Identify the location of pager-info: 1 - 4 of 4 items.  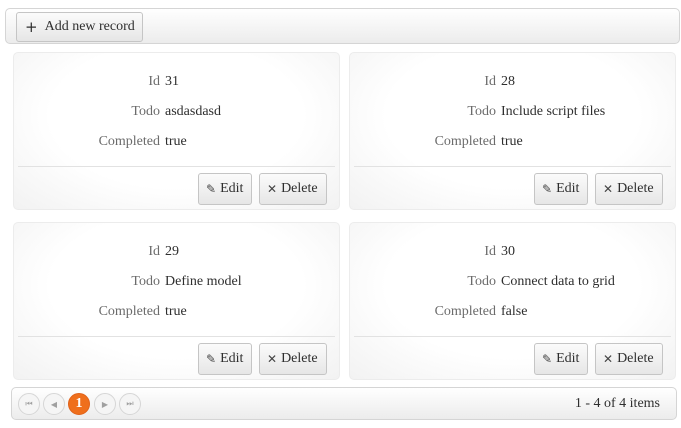
(617, 403).